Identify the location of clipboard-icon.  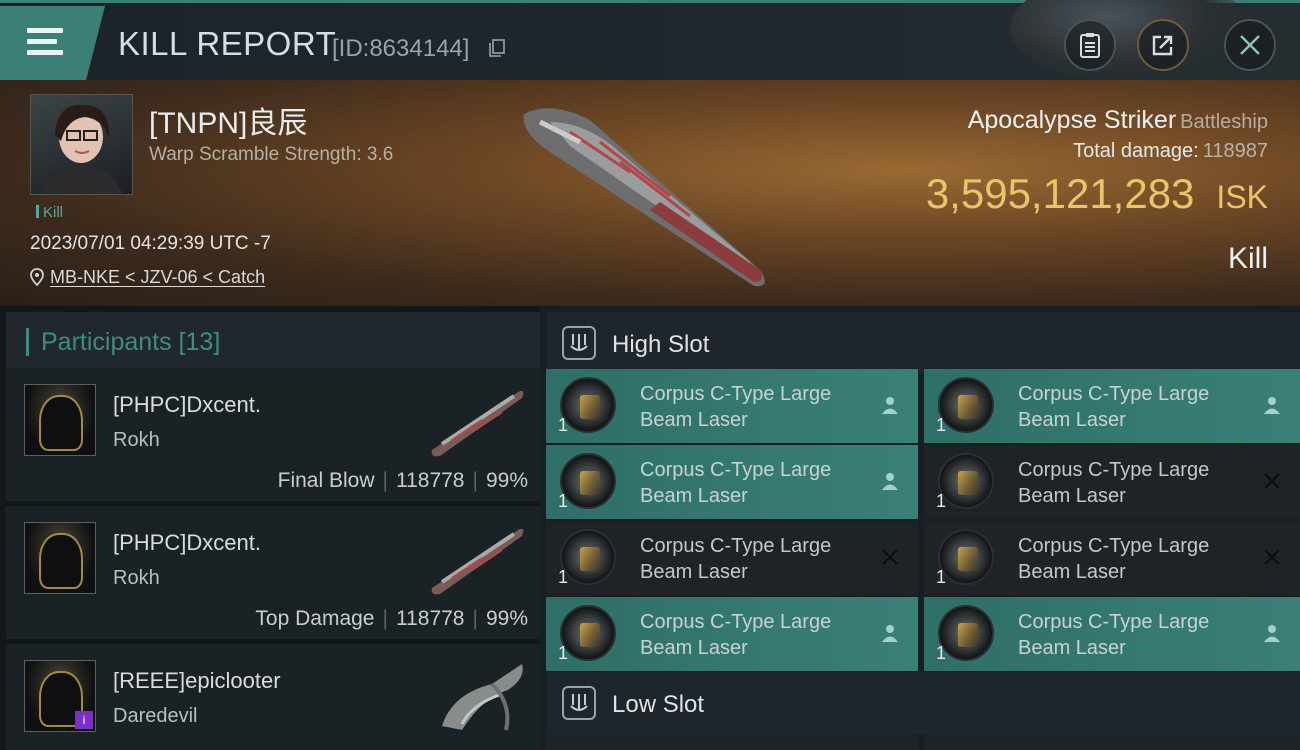
(1090, 45).